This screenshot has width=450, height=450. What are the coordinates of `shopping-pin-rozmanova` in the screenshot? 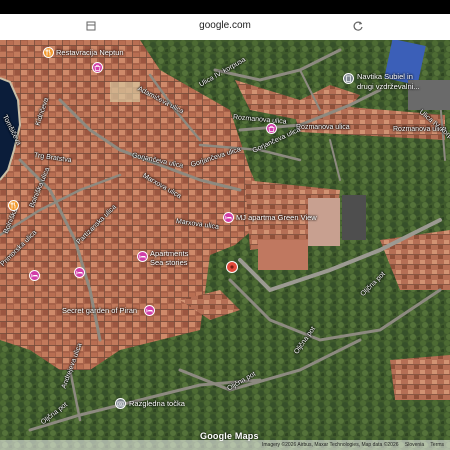 It's located at (271, 128).